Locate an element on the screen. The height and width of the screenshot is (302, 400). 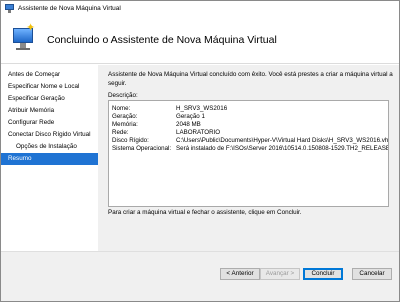
nav-item-network: Configurar Rede is located at coordinates (49, 123).